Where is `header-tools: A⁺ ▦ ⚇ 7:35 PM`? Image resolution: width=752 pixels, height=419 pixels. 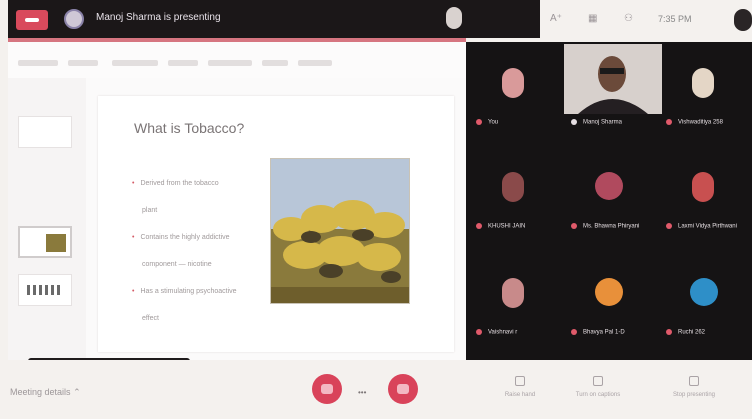 header-tools: A⁺ ▦ ⚇ 7:35 PM is located at coordinates (646, 19).